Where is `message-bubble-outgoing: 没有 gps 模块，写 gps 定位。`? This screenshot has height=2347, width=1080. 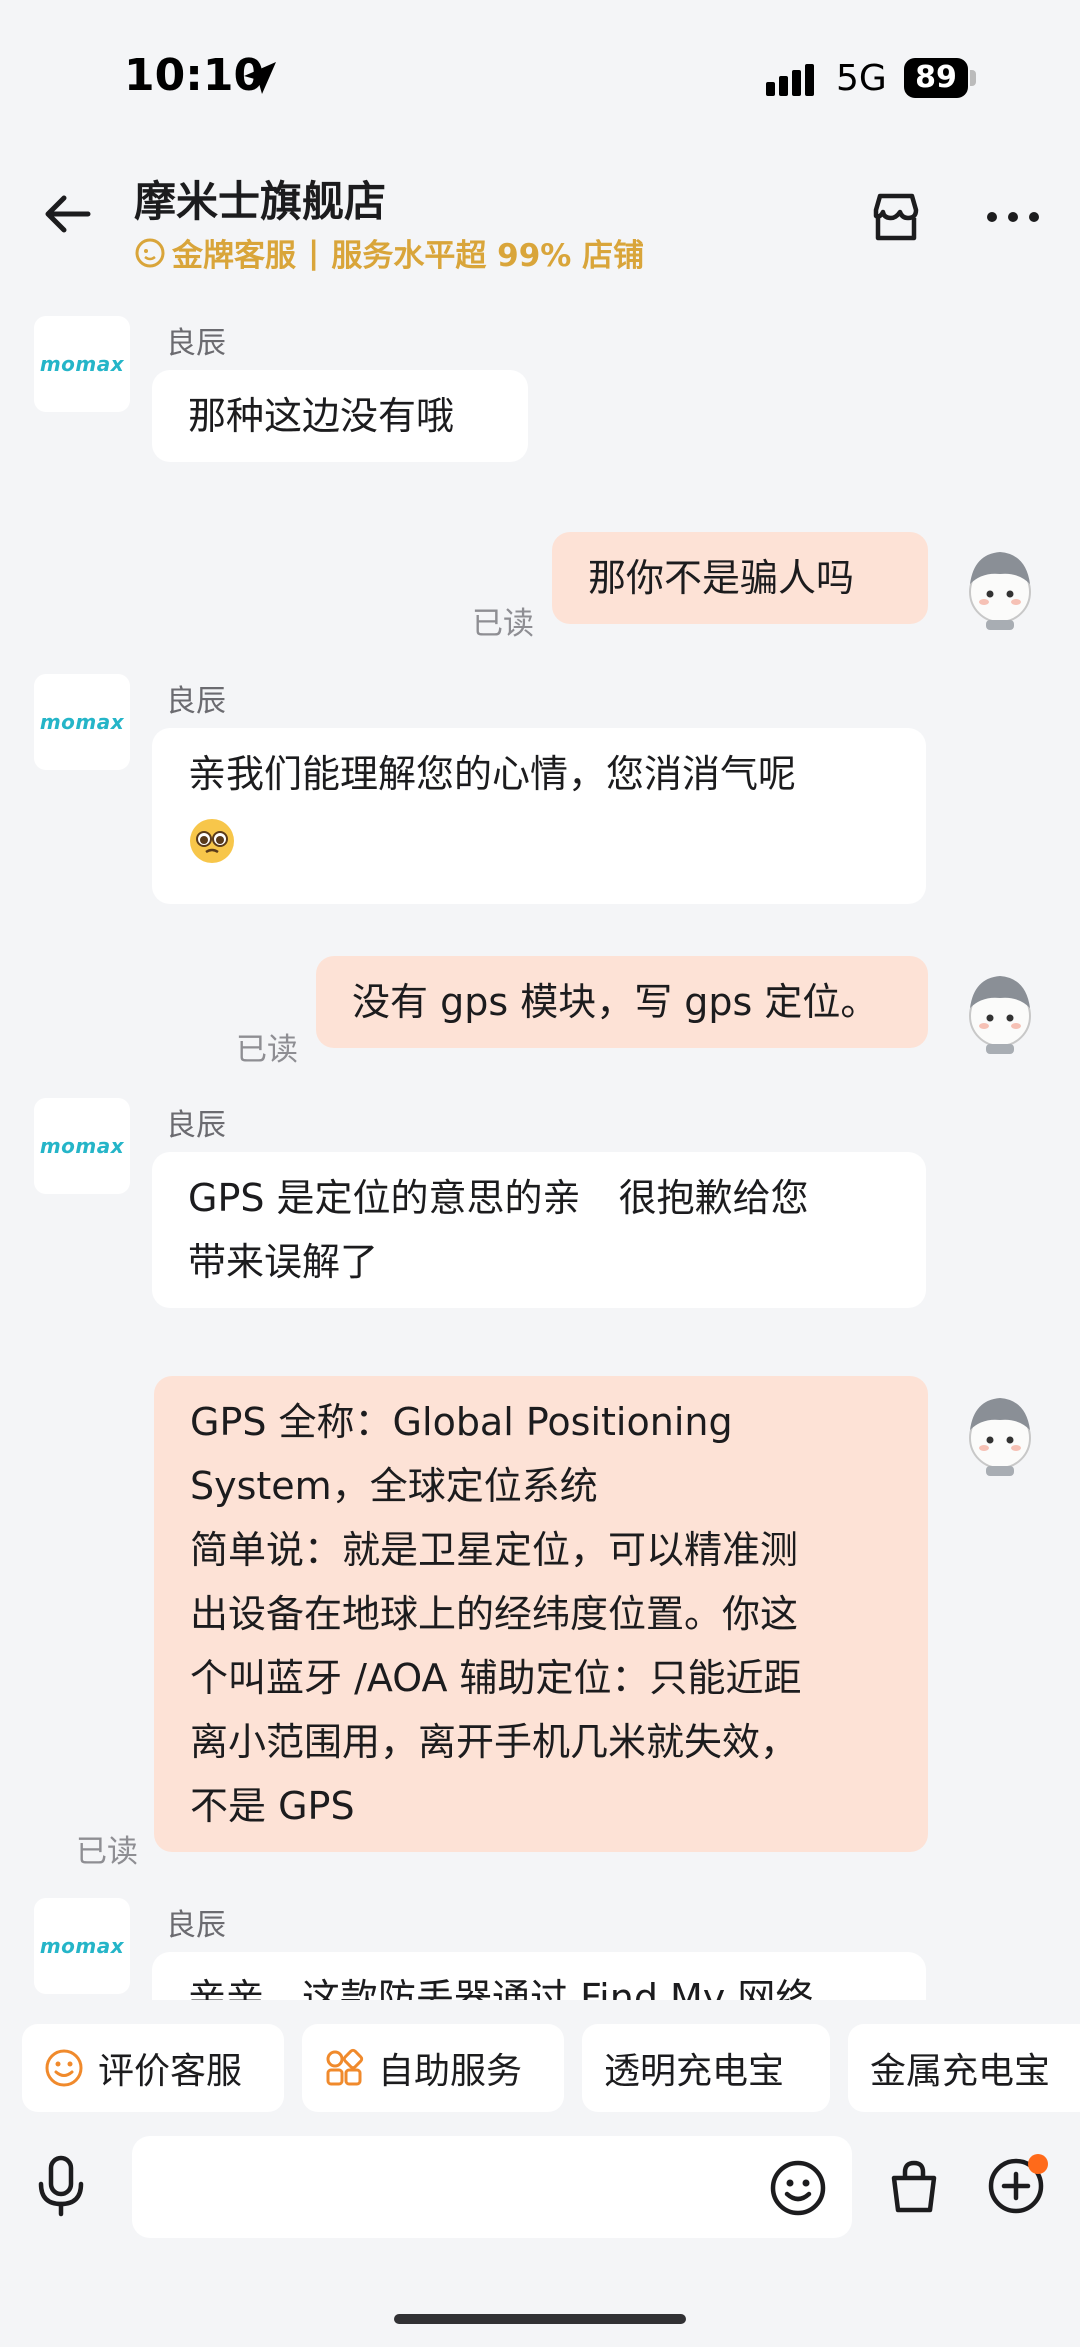 message-bubble-outgoing: 没有 gps 模块，写 gps 定位。 is located at coordinates (622, 1002).